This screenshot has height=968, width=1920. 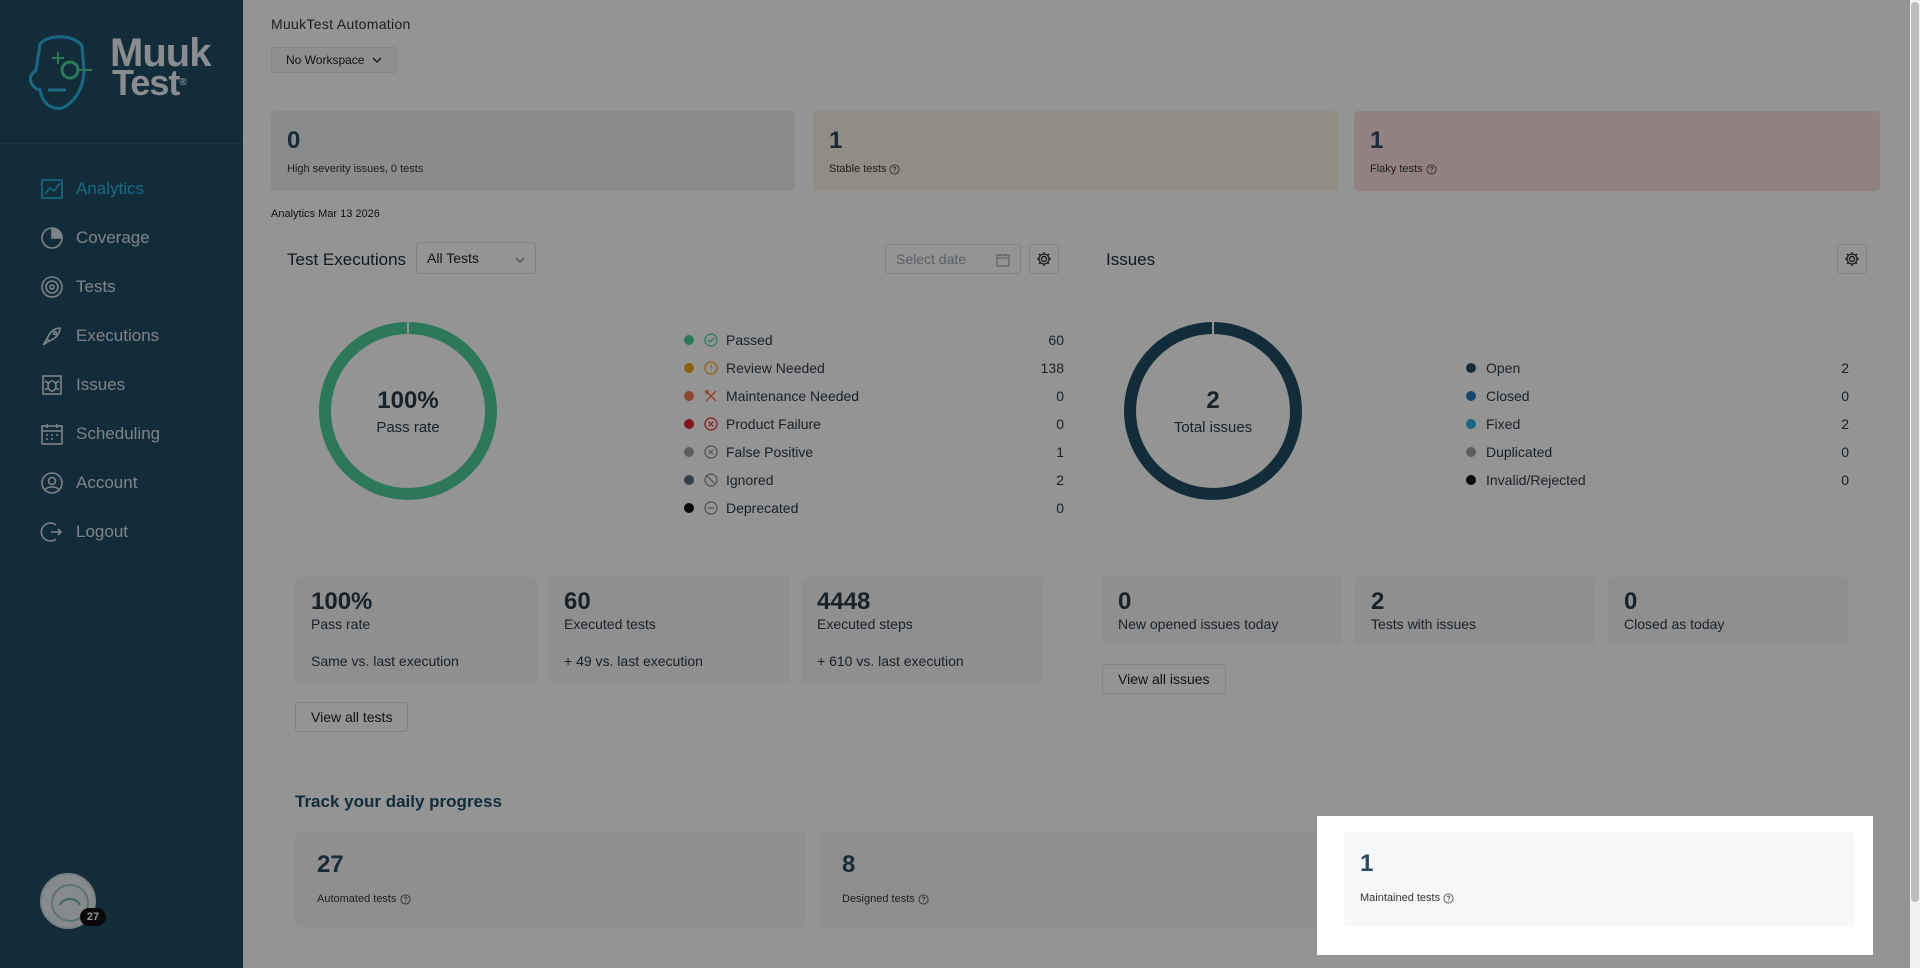 I want to click on sidebar-item-coverage: Coverage, so click(x=121, y=237).